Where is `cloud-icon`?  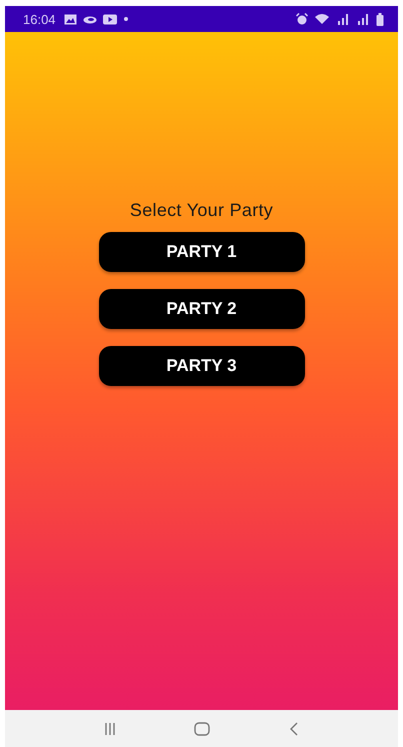 cloud-icon is located at coordinates (89, 19).